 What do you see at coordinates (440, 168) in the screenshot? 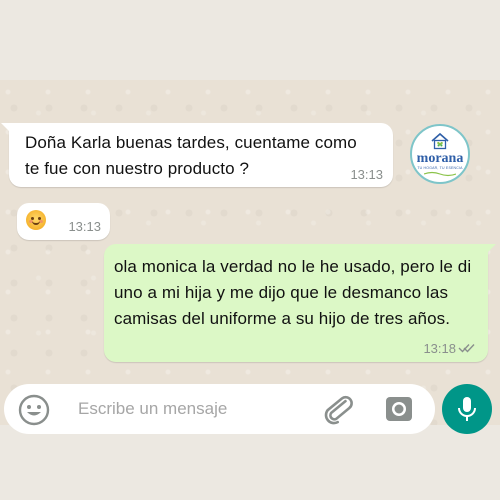
I see `logo-tagline: TU HOGAR, TU ESENCIA` at bounding box center [440, 168].